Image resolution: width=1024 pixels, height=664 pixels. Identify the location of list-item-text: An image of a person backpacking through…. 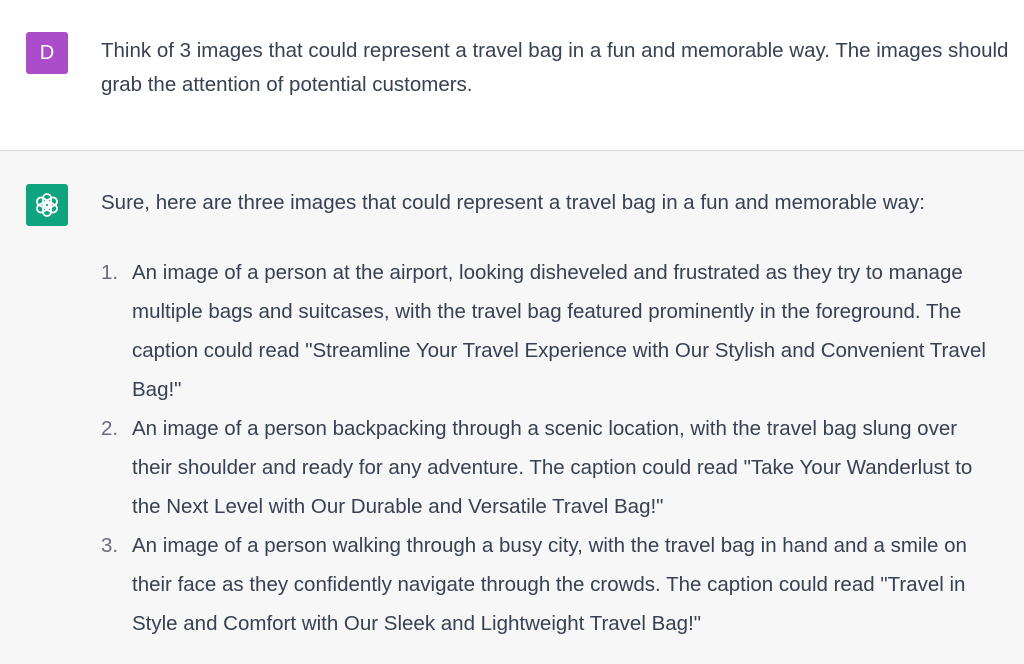
(552, 467).